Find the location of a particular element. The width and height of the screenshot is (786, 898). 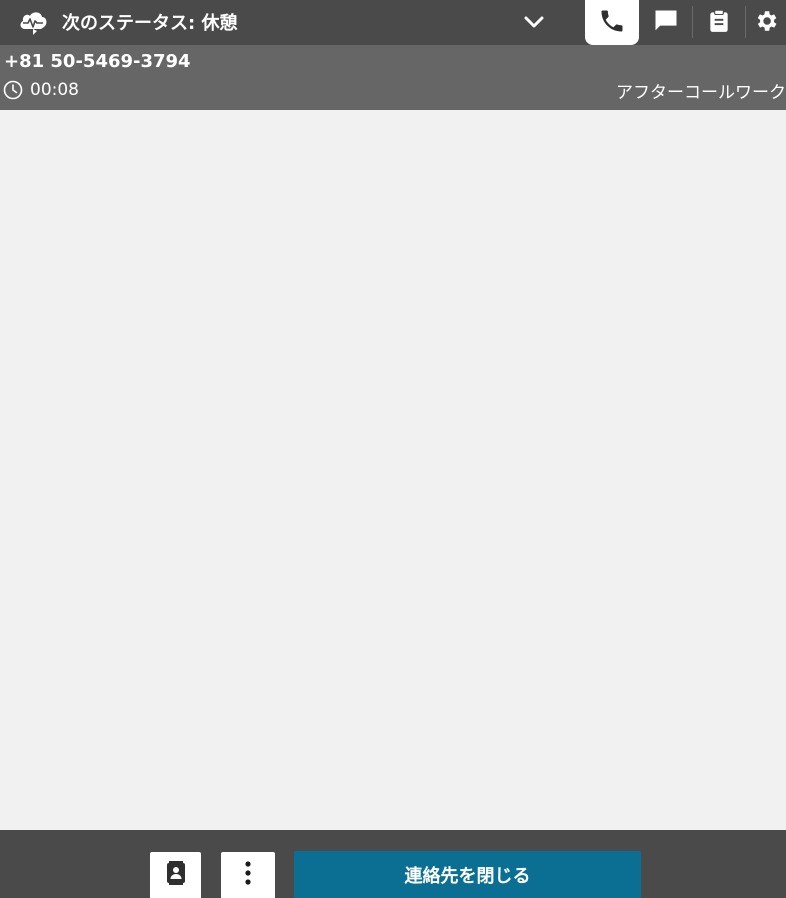

quick-connects-button is located at coordinates (175, 875).